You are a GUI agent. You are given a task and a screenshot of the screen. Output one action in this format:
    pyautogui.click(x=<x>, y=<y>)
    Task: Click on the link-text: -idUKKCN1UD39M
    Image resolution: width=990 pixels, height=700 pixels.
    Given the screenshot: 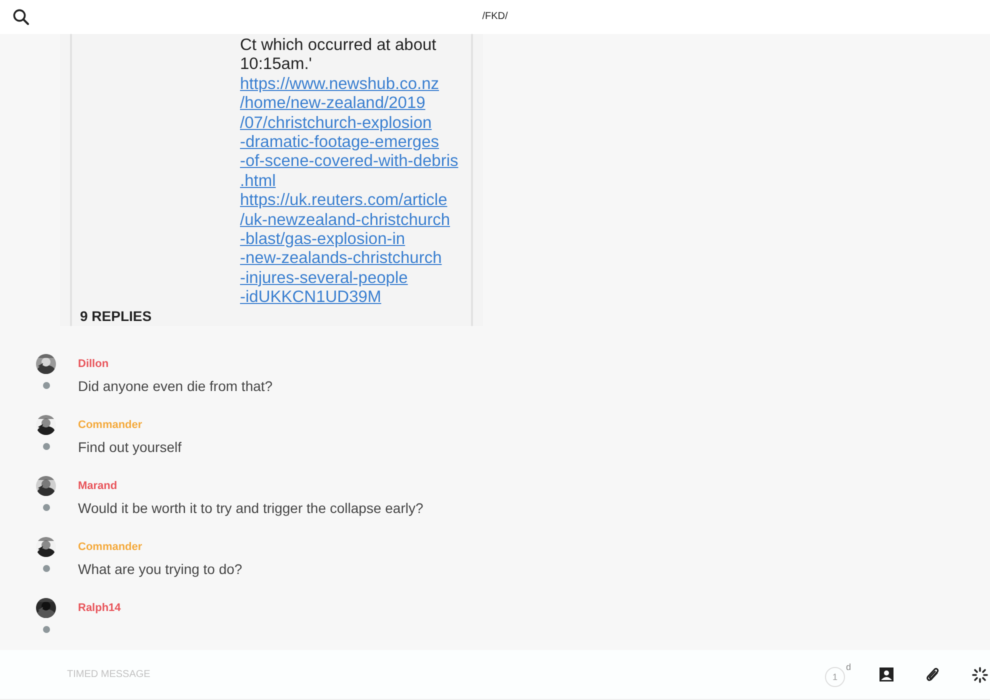 What is the action you would take?
    pyautogui.click(x=311, y=298)
    